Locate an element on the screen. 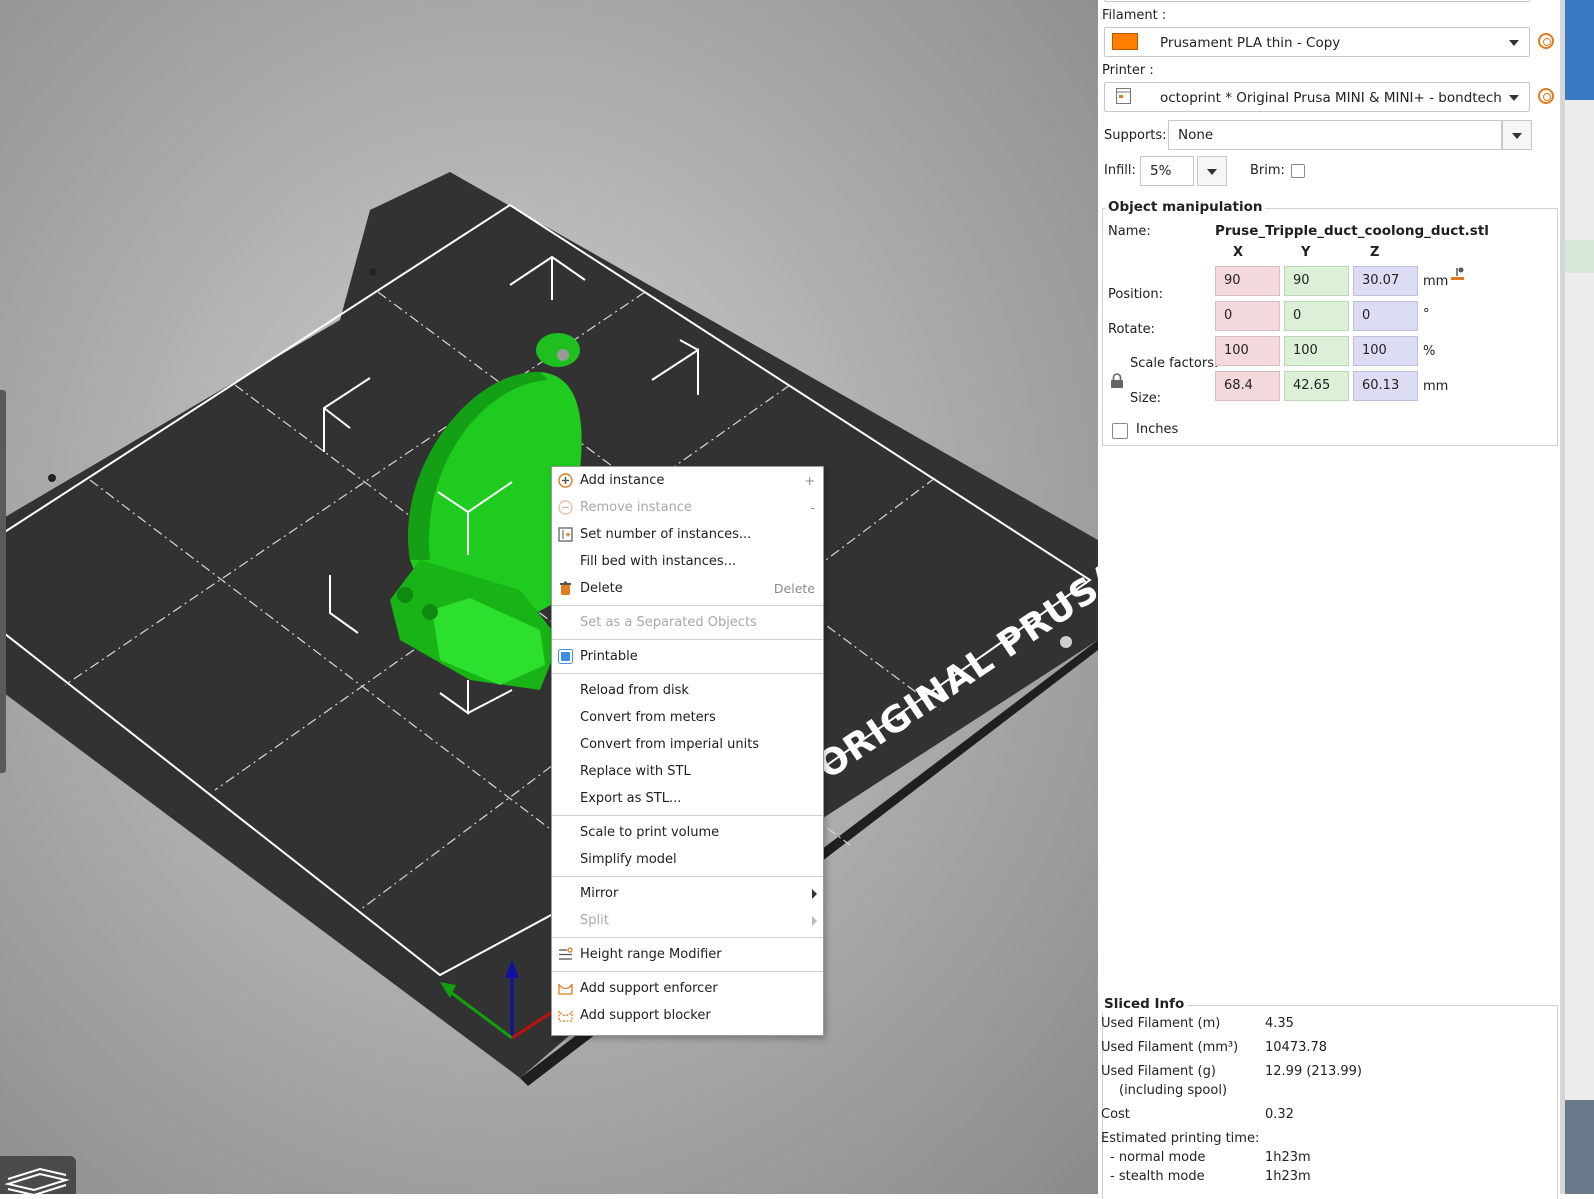  printable-checkbox-icon is located at coordinates (565, 656).